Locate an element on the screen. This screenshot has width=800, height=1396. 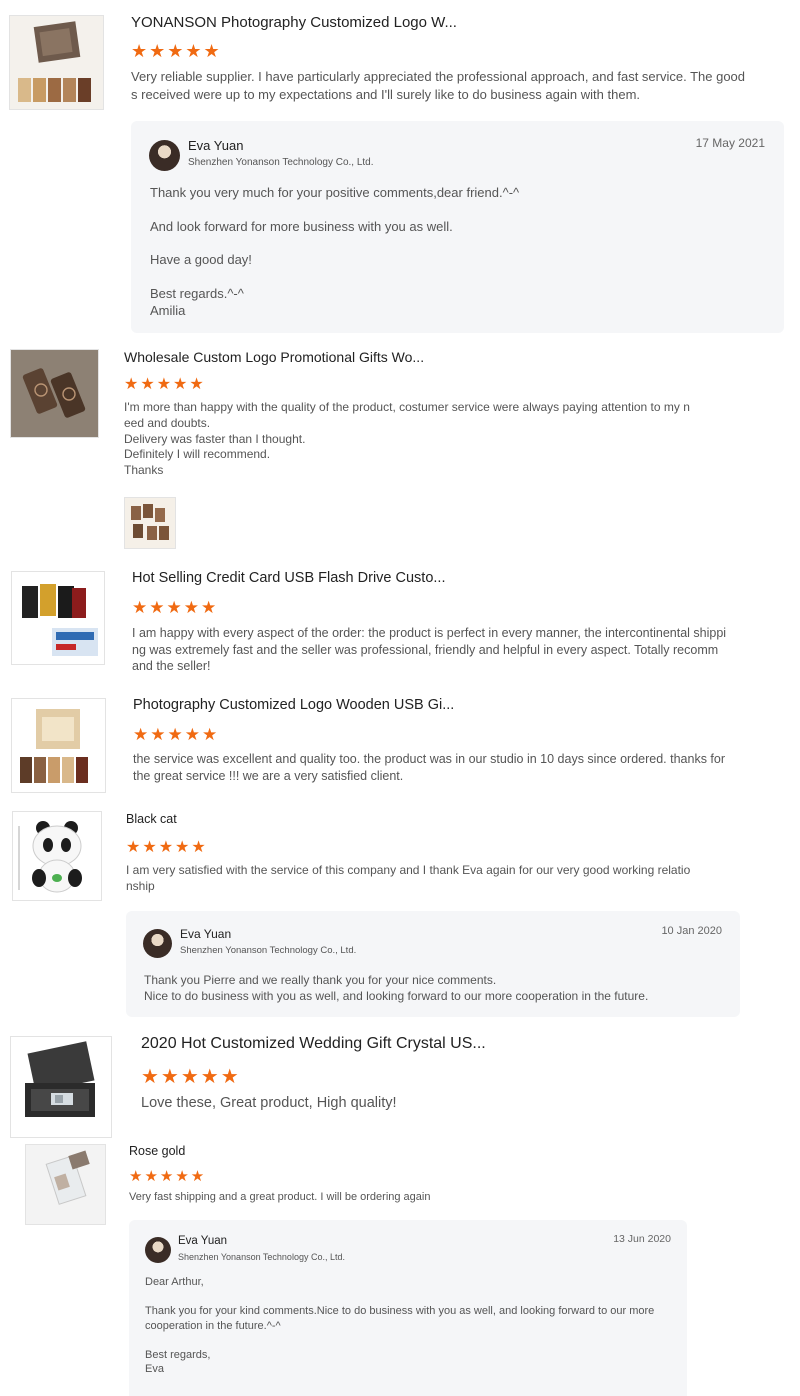
reply-date: 17 May 2021 is located at coordinates (730, 143).